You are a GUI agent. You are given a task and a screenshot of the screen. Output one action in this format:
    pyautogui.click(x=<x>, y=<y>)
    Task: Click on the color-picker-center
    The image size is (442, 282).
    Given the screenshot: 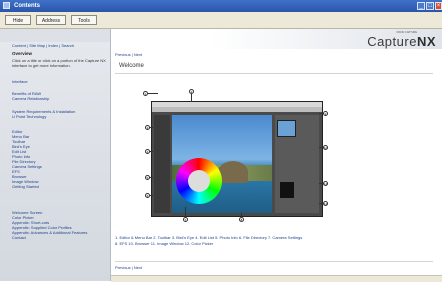 What is the action you would take?
    pyautogui.click(x=199, y=181)
    